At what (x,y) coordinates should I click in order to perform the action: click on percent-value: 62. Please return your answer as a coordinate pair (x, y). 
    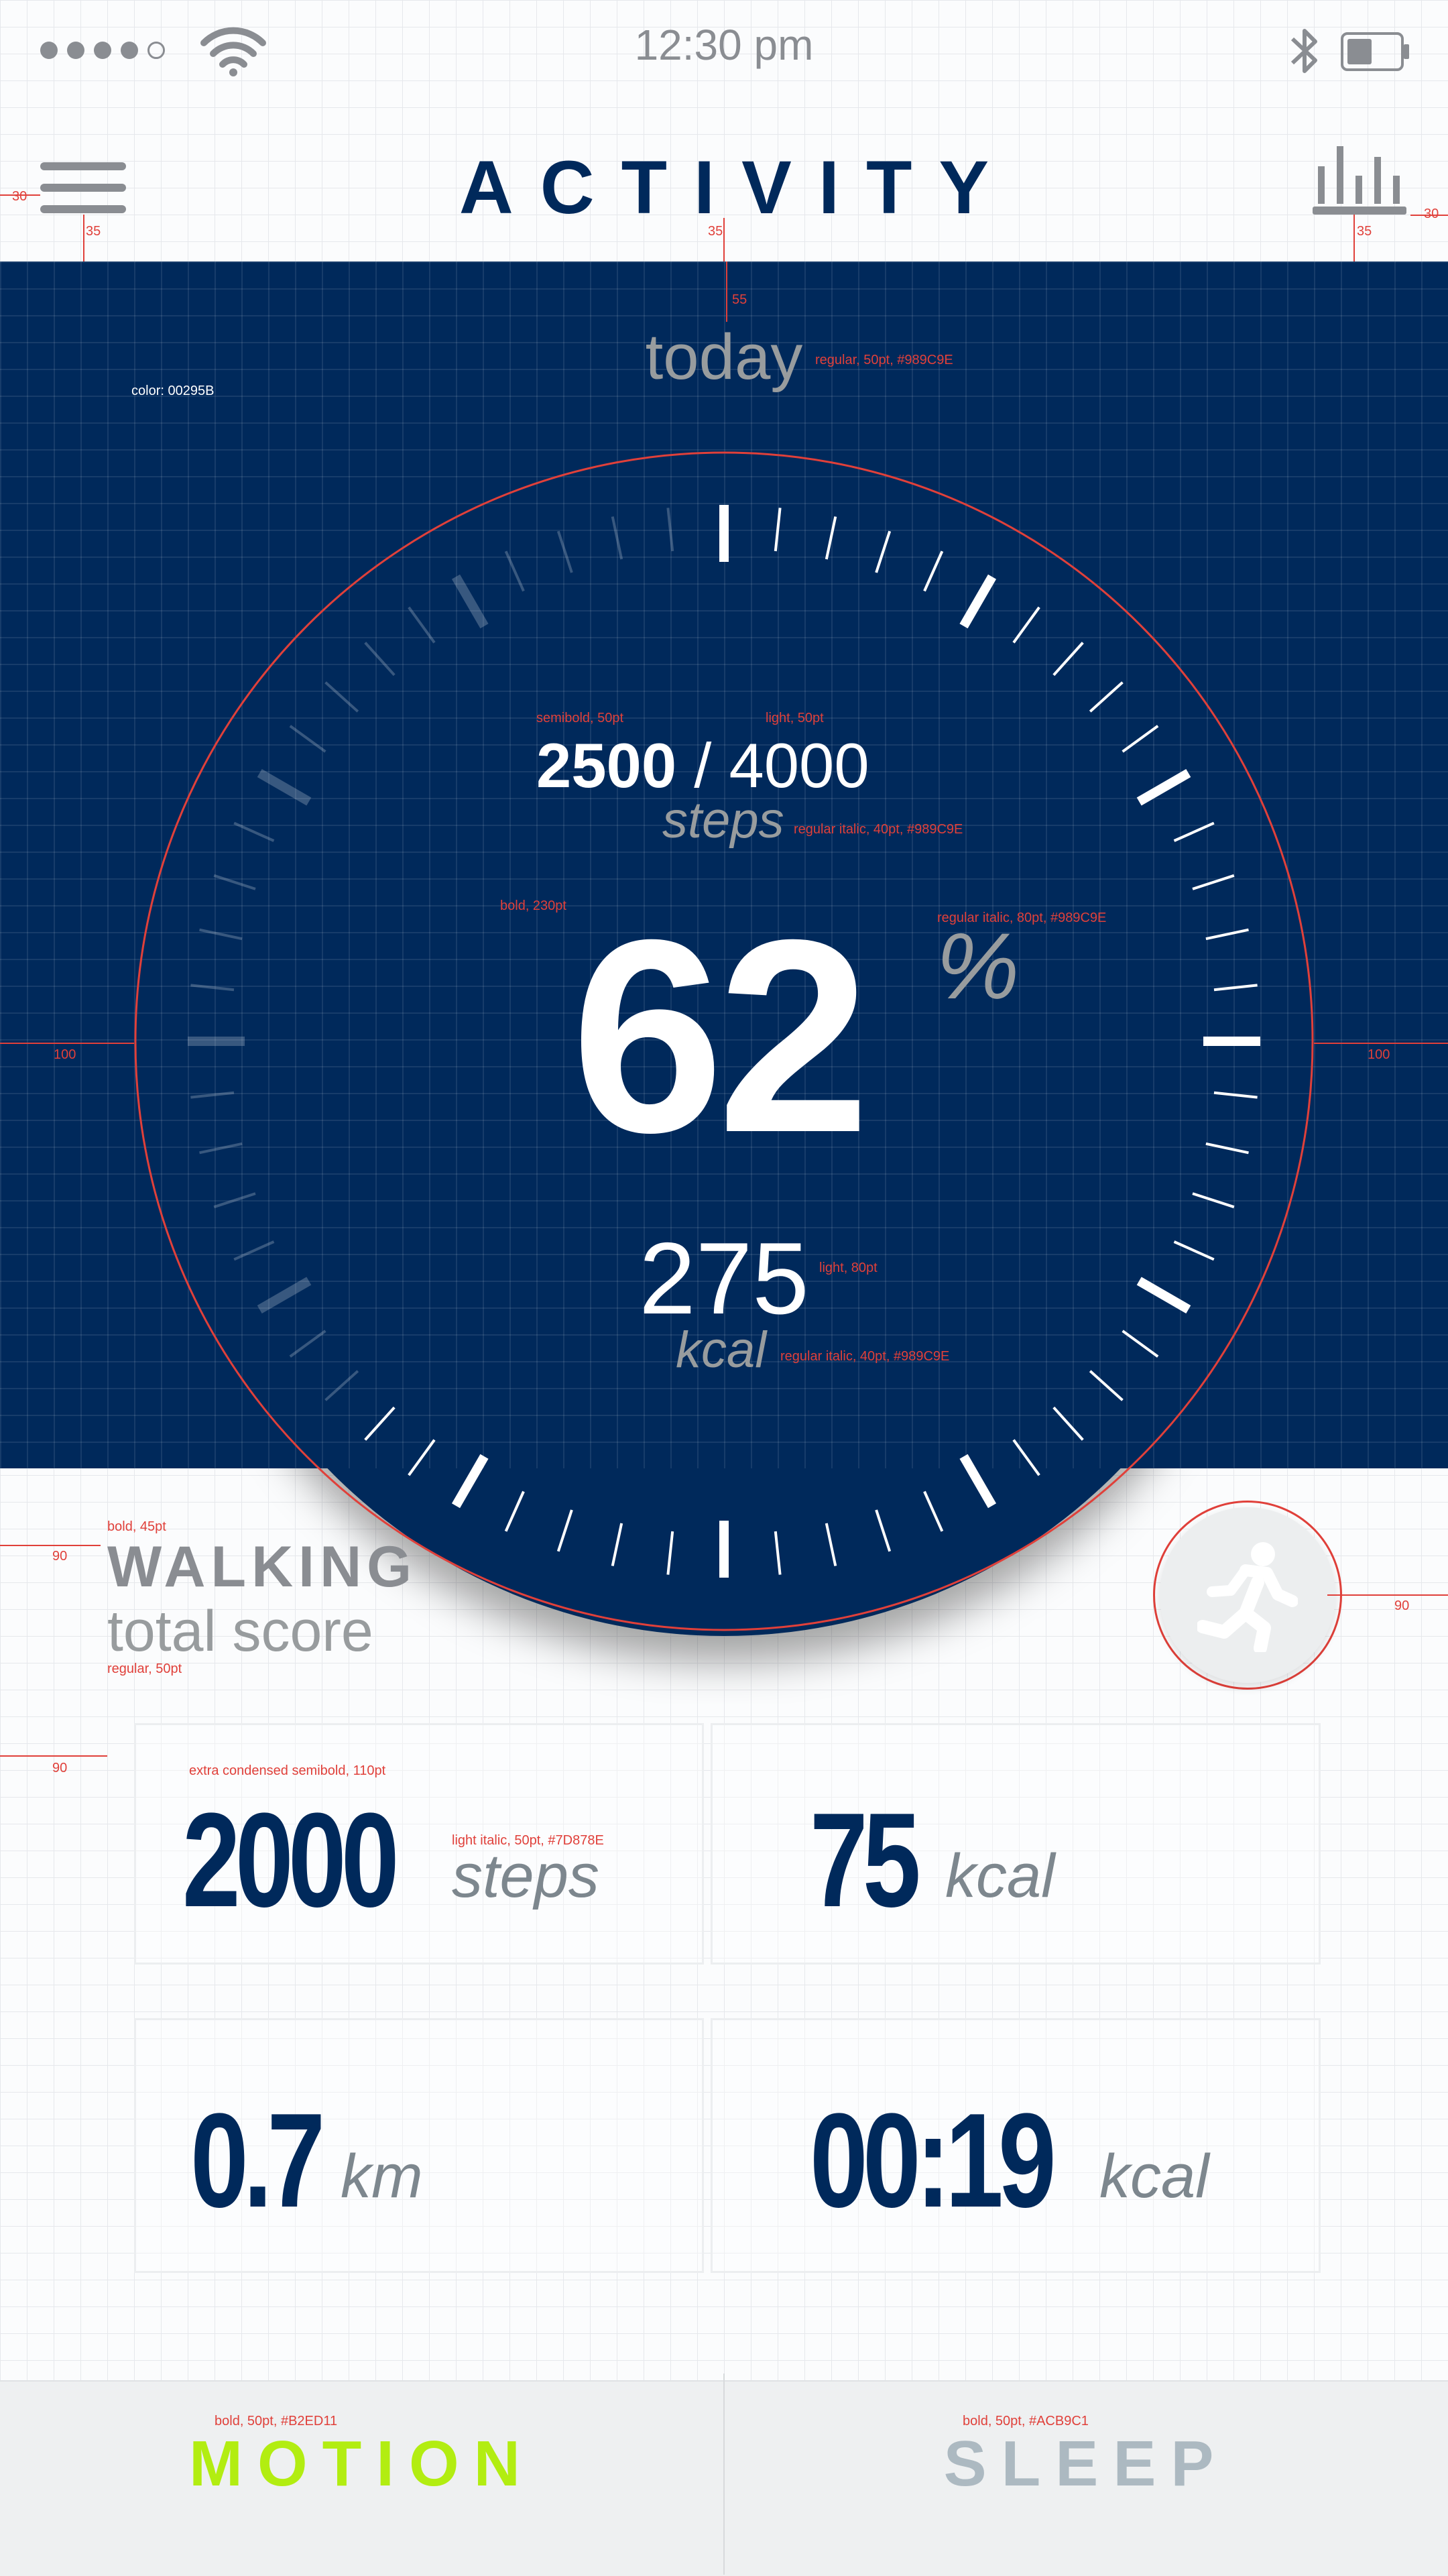
    Looking at the image, I should click on (720, 1035).